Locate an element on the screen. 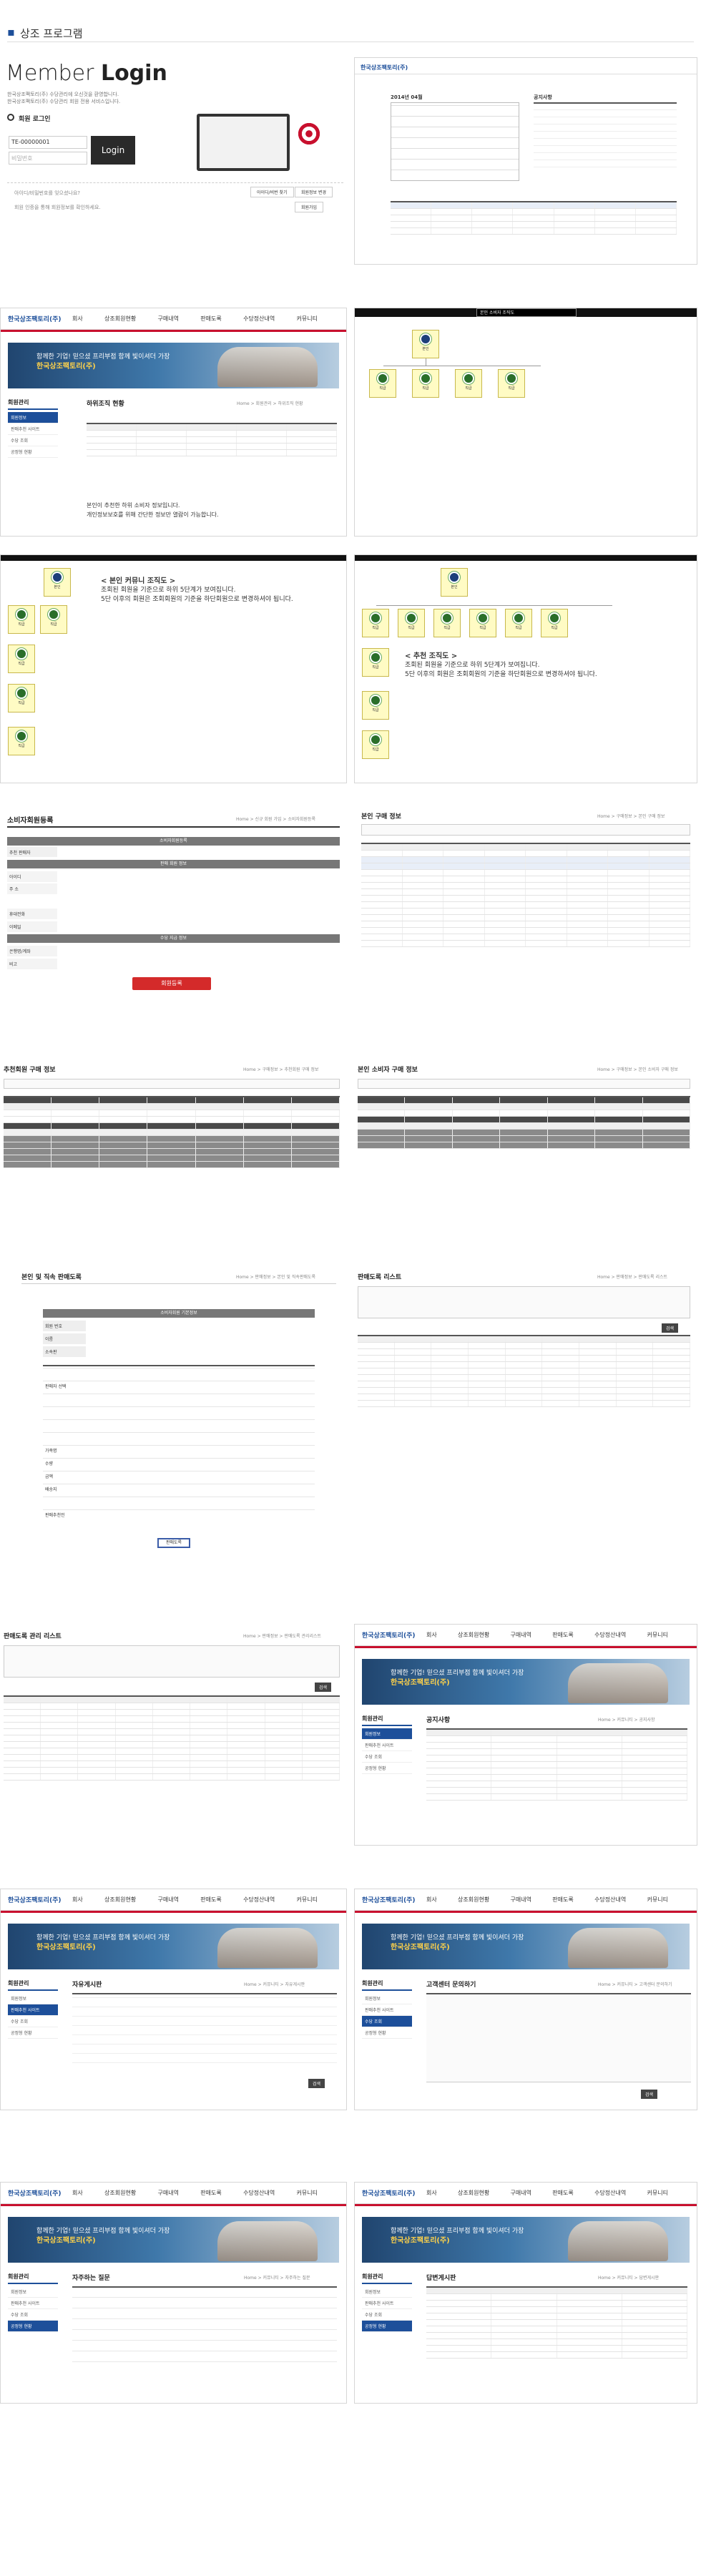 The width and height of the screenshot is (701, 2576). find-id-button: 아이디/비번 찾기 is located at coordinates (272, 192).